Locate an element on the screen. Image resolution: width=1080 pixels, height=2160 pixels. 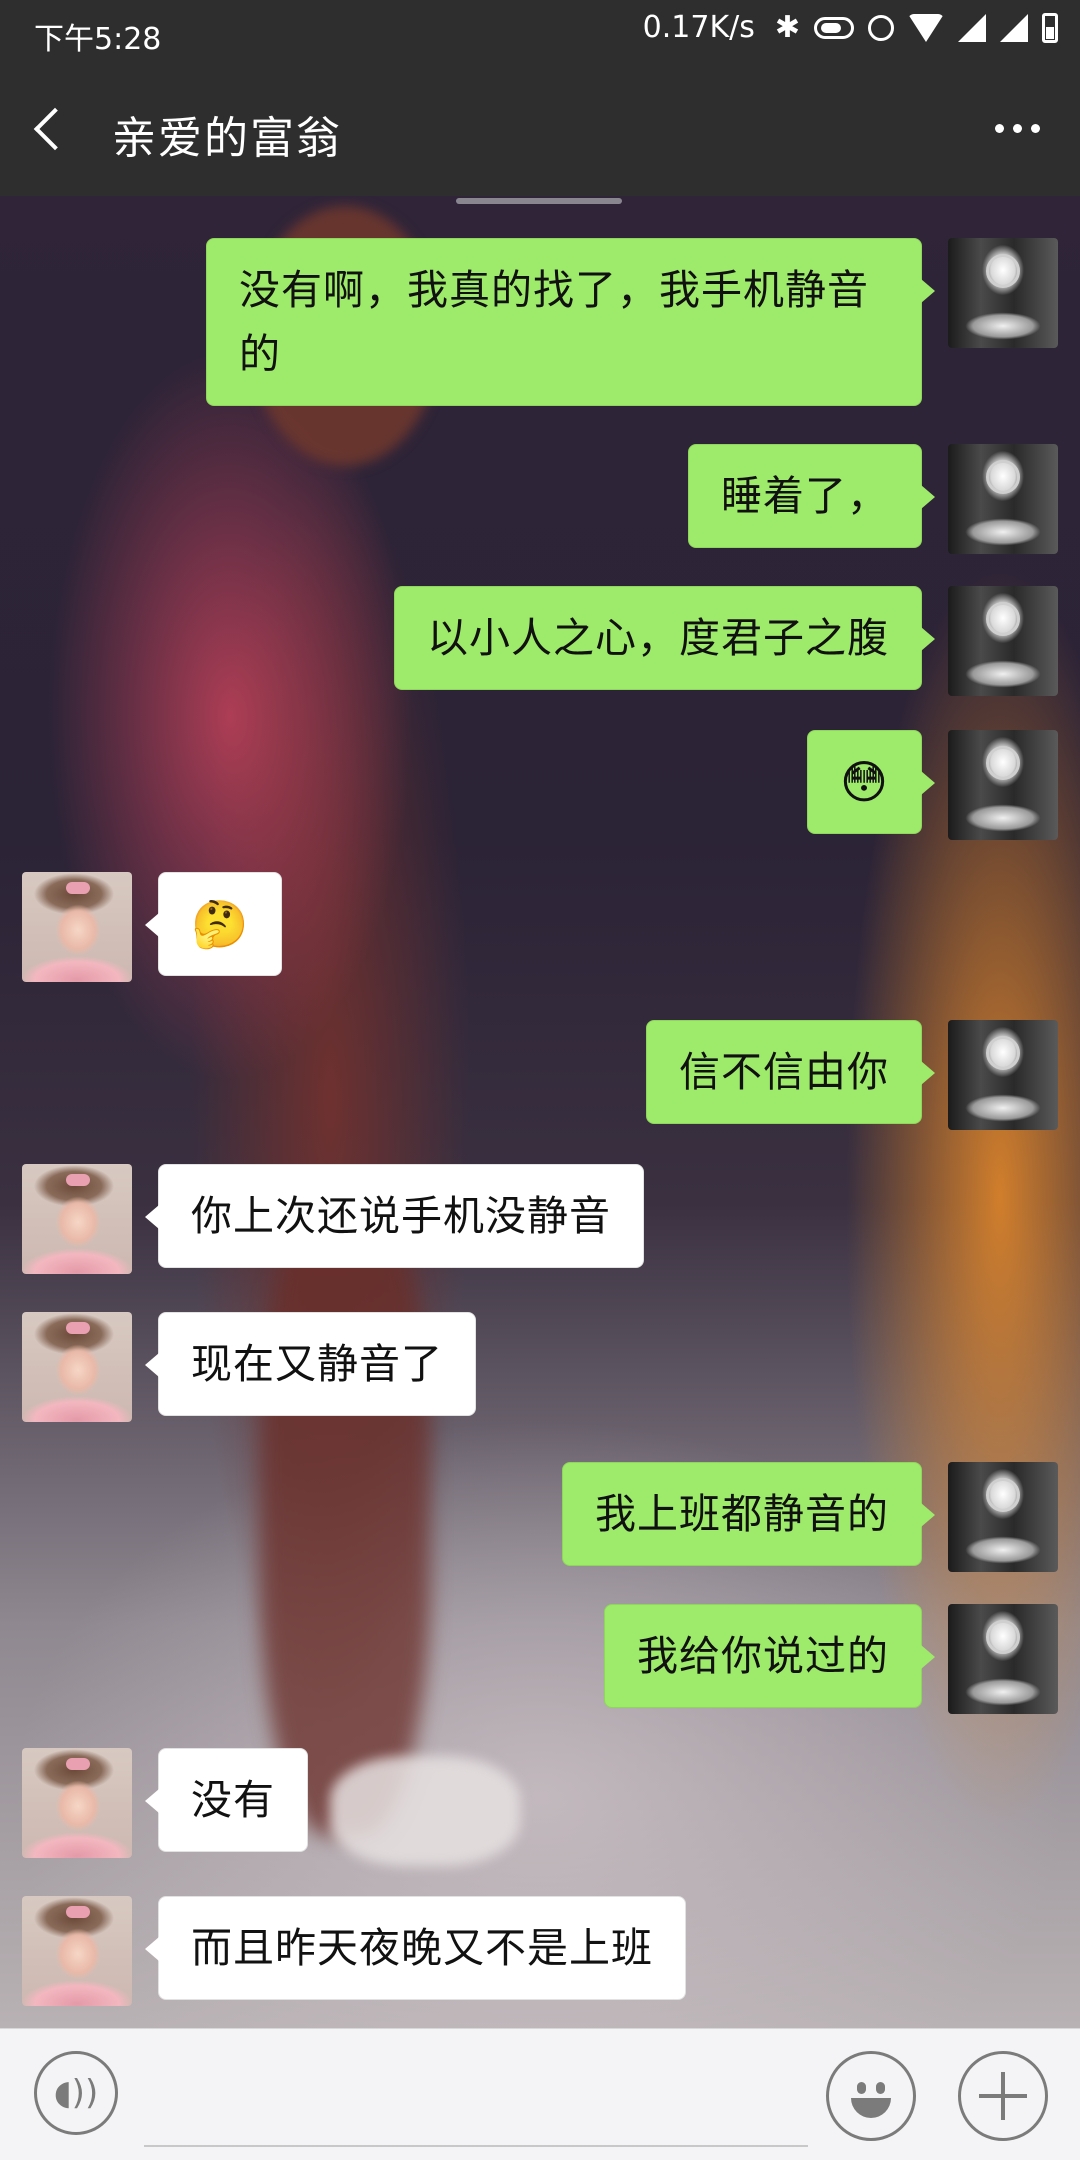
more-icon is located at coordinates (1017, 128).